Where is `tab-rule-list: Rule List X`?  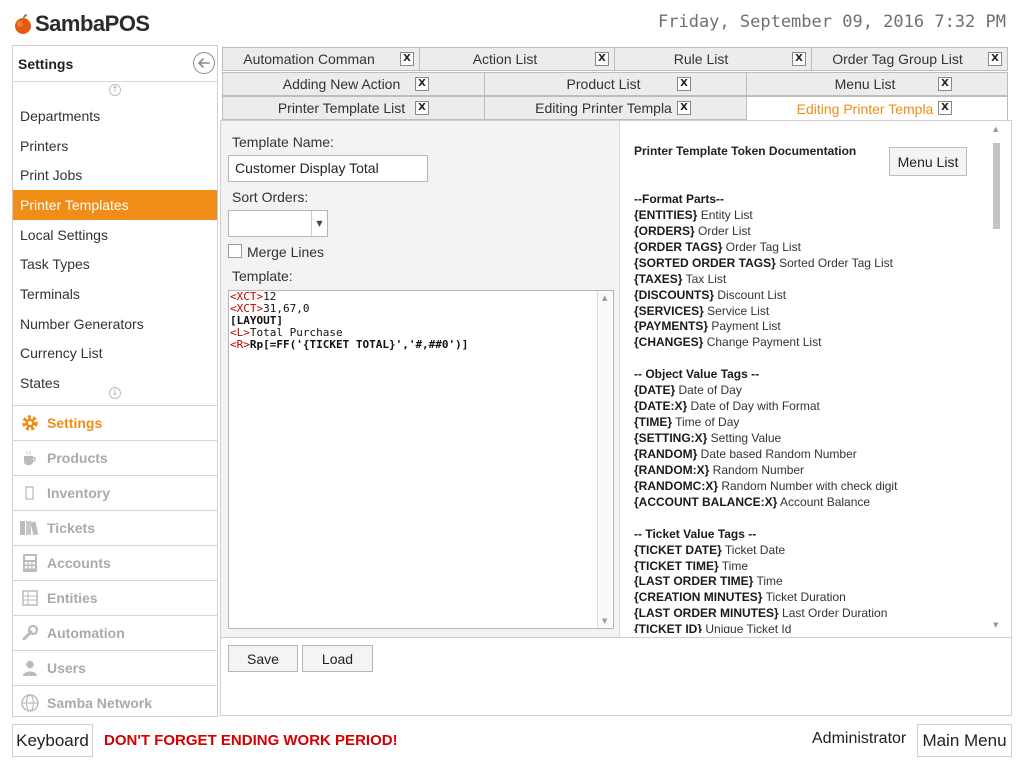 tab-rule-list: Rule List X is located at coordinates (713, 59).